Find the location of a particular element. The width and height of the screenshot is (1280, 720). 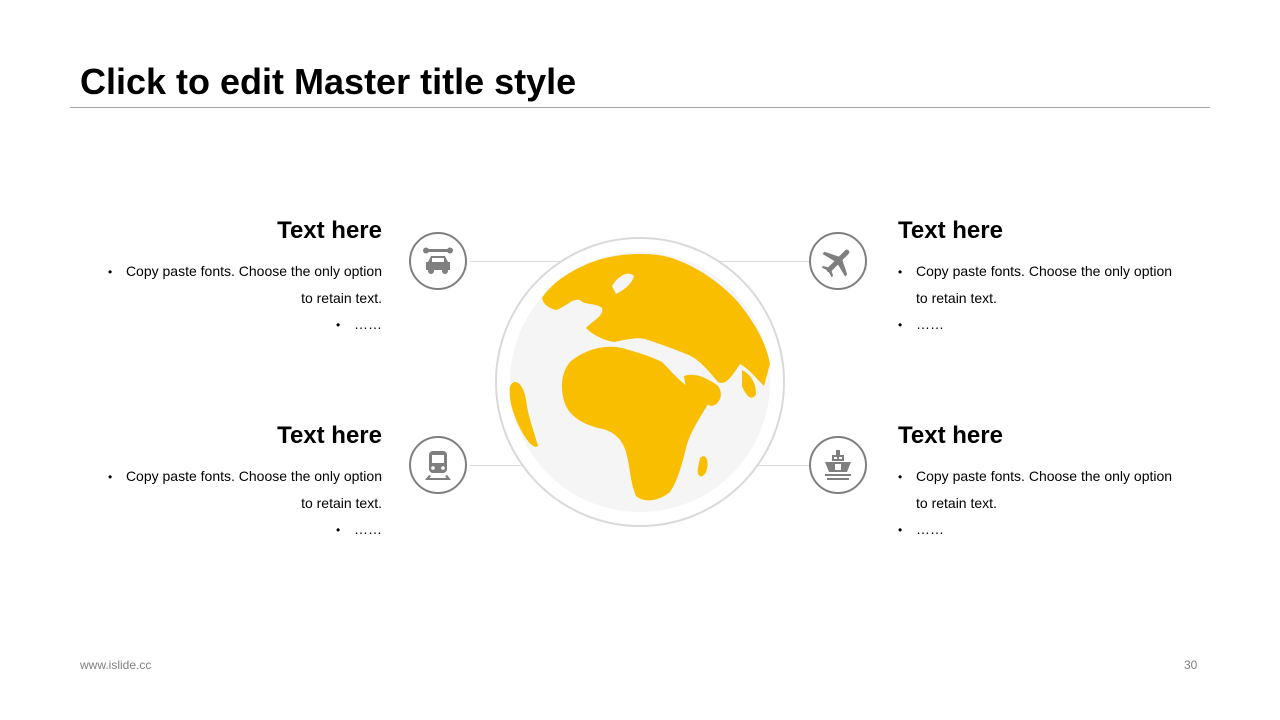

footer-url: www.islide.cc is located at coordinates (116, 665).